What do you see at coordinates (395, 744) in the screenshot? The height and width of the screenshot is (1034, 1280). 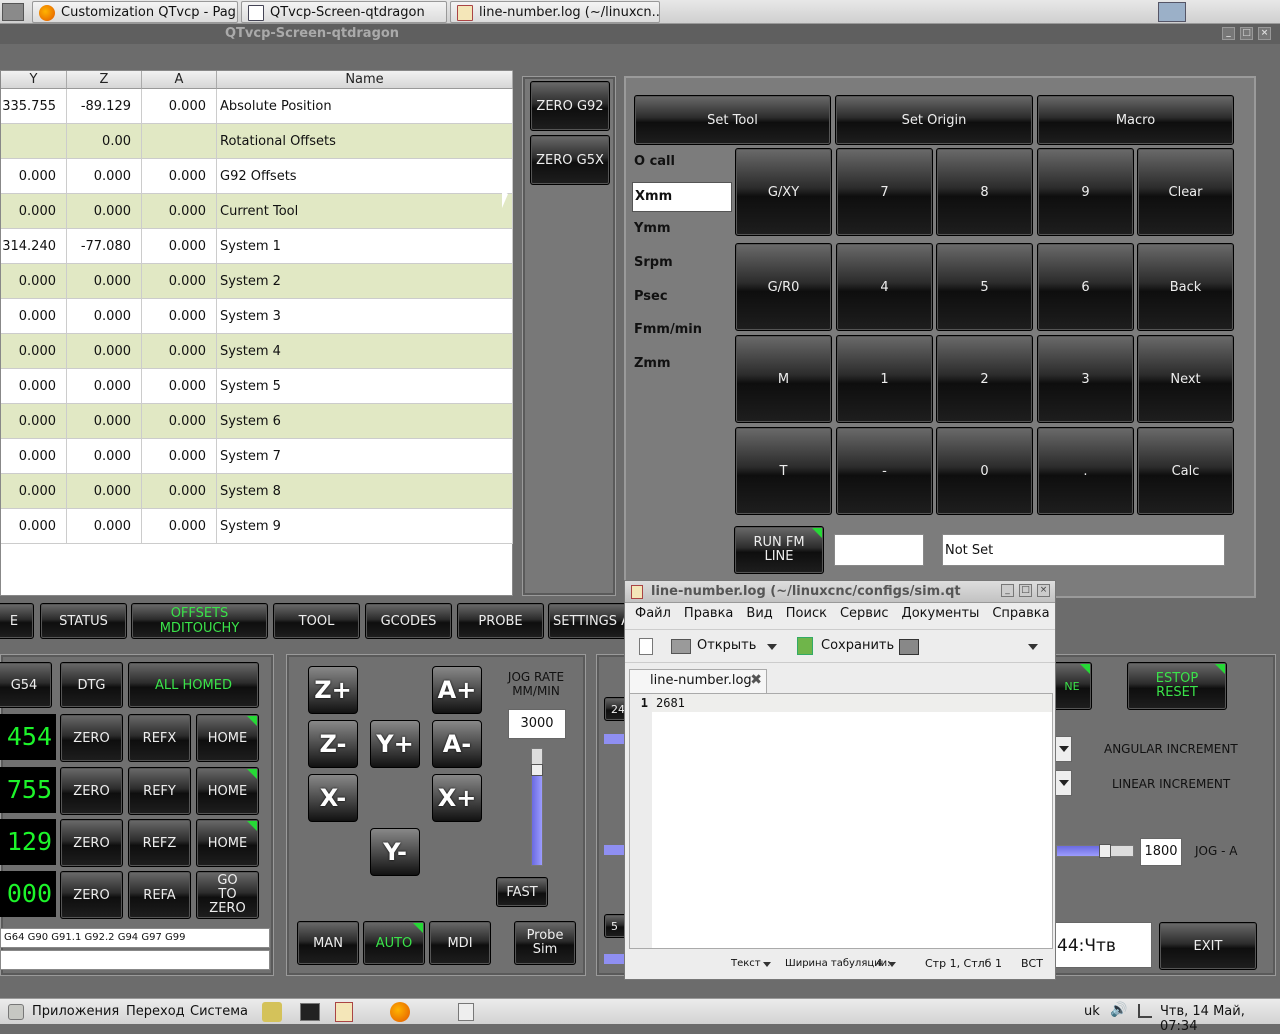 I see `y-plus-button: Y+` at bounding box center [395, 744].